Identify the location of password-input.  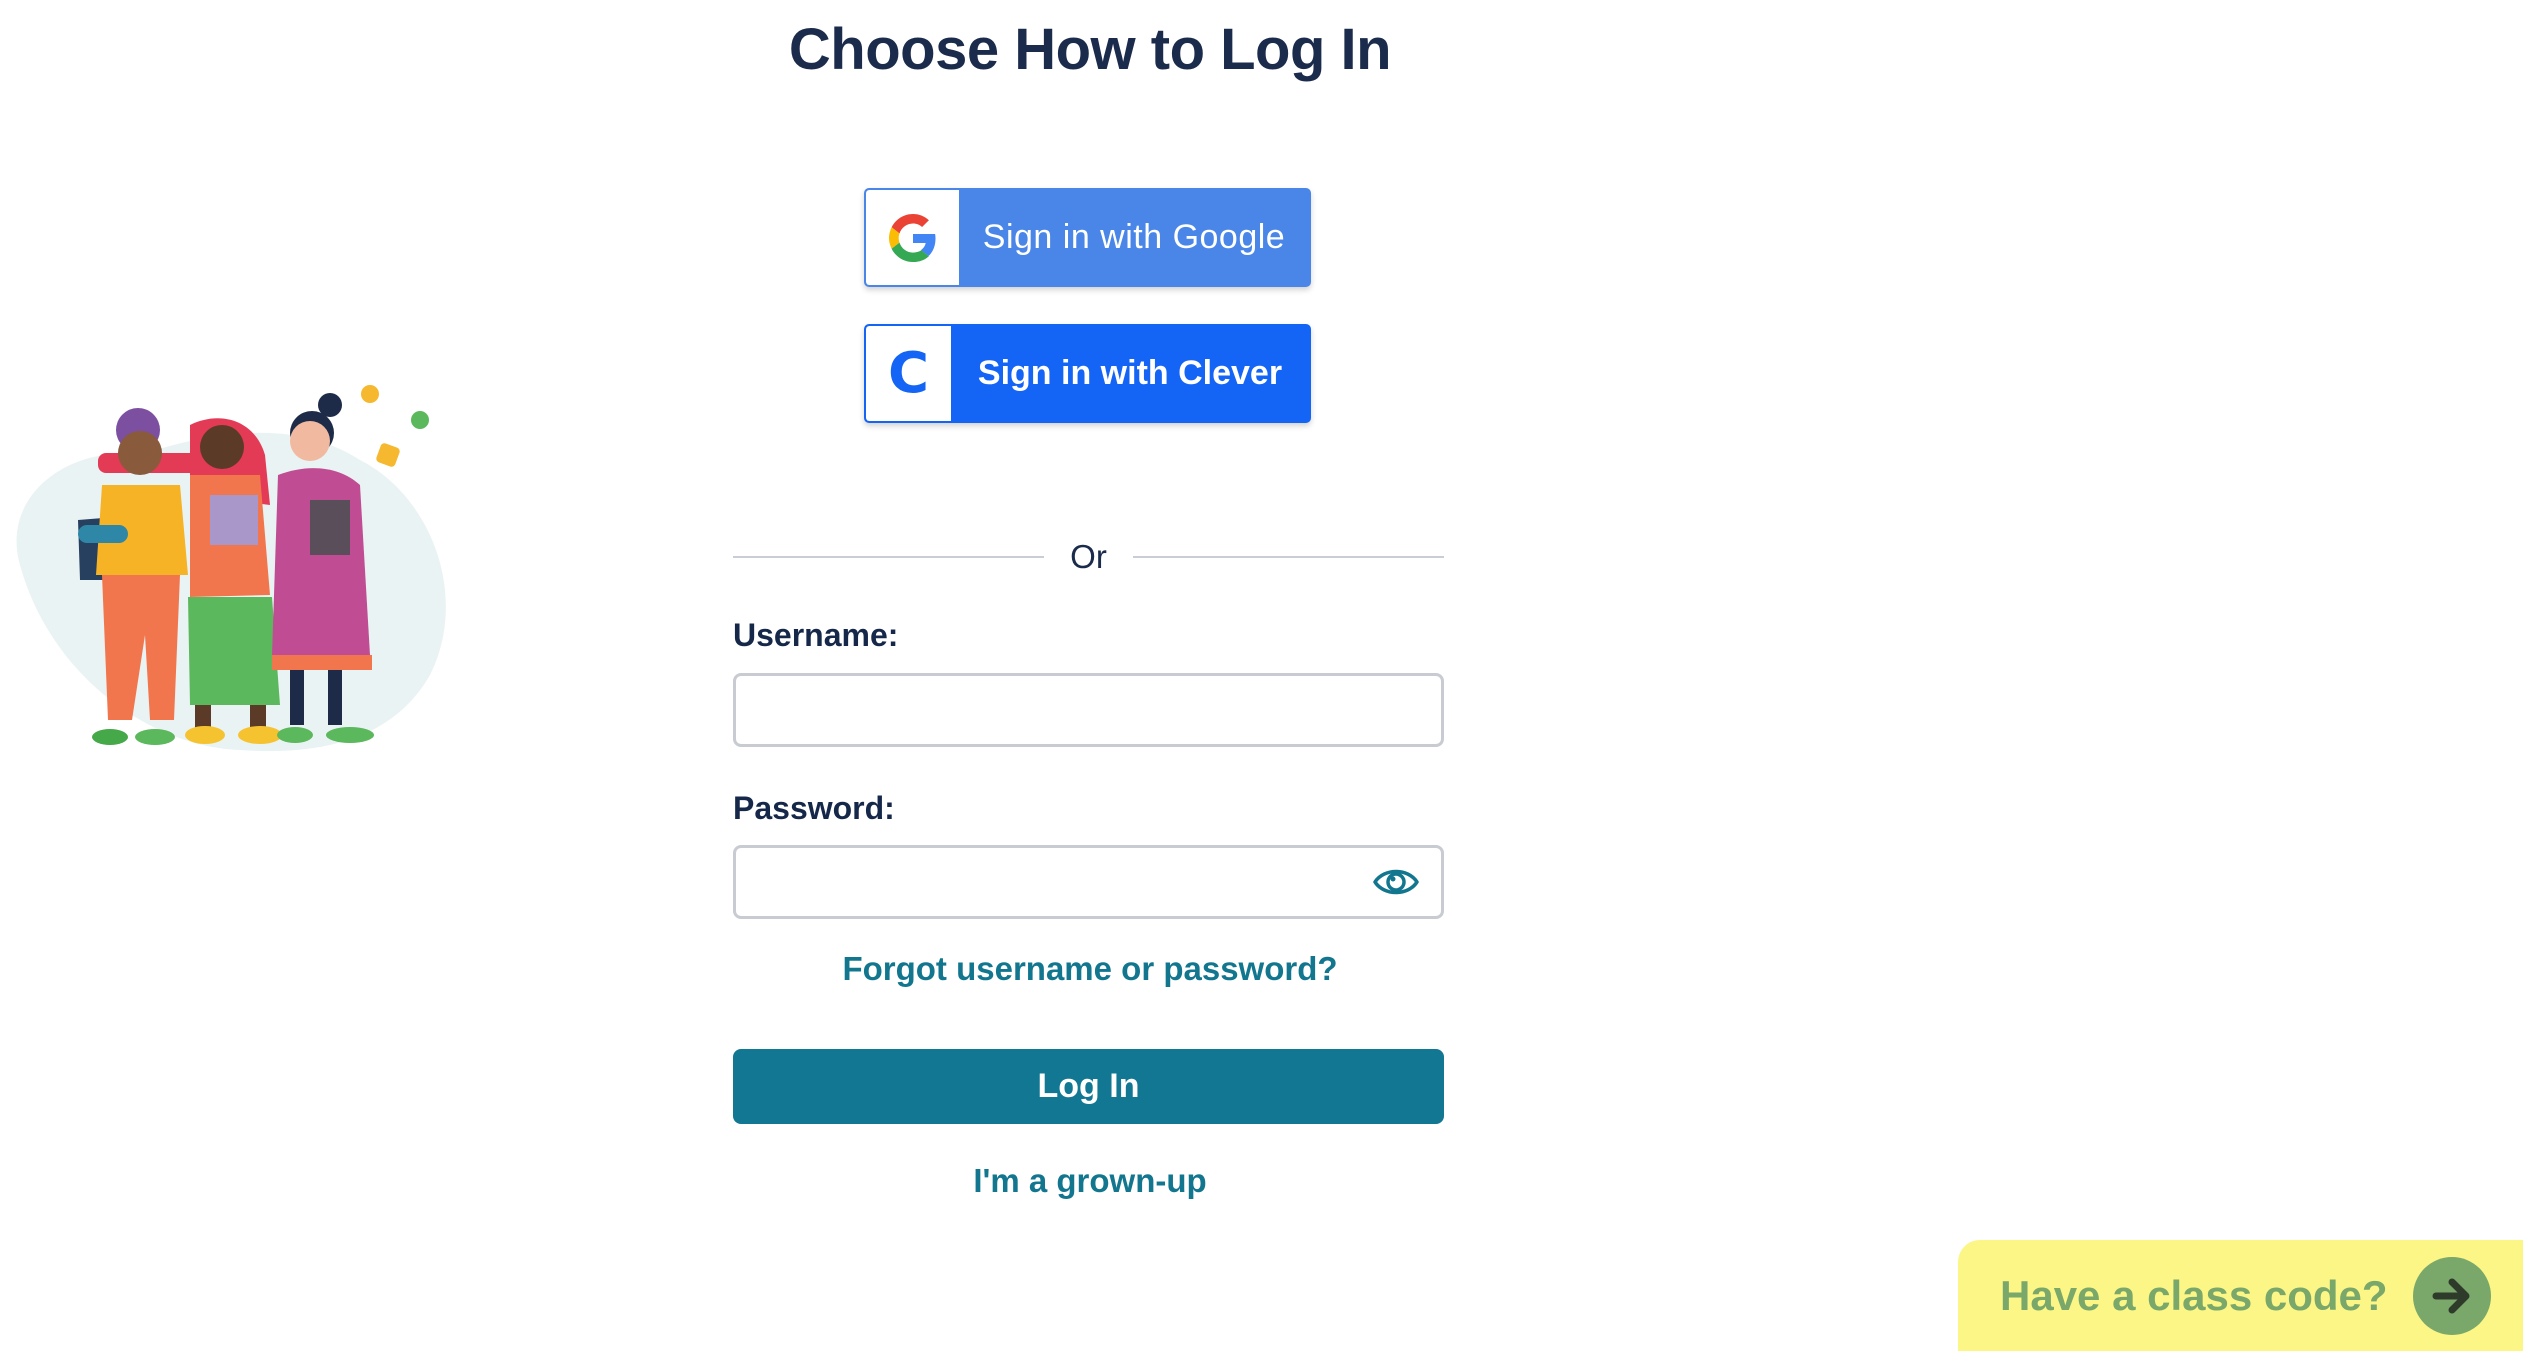
(1088, 882).